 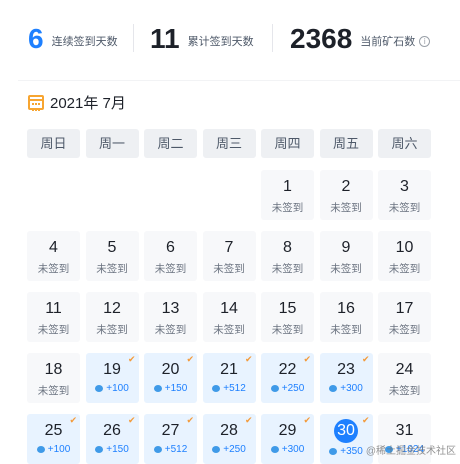 I want to click on weekday-header: 周四, so click(x=287, y=143).